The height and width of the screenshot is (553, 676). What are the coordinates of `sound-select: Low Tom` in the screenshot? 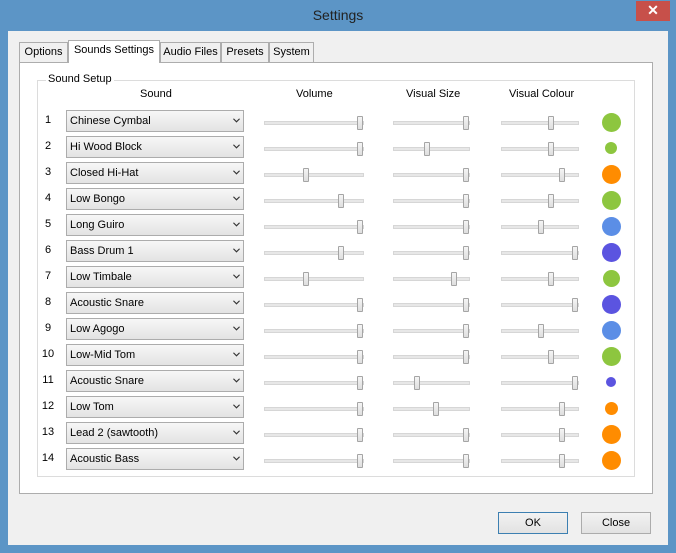 It's located at (155, 407).